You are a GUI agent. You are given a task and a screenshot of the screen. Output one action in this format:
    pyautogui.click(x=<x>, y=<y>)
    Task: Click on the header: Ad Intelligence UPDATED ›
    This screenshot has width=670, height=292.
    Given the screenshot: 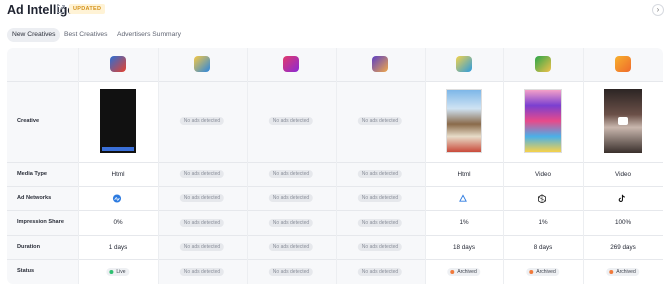 What is the action you would take?
    pyautogui.click(x=335, y=10)
    